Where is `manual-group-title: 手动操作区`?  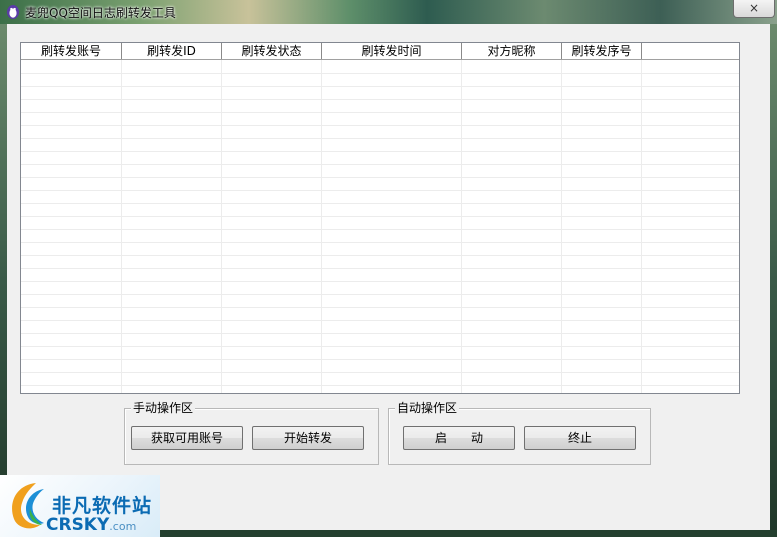 manual-group-title: 手动操作区 is located at coordinates (163, 408).